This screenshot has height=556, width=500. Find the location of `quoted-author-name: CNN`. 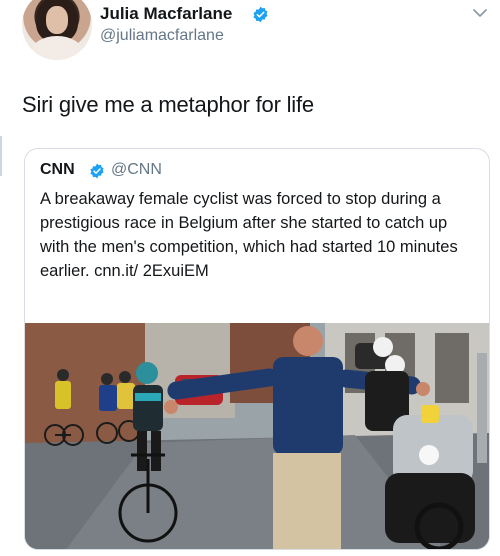

quoted-author-name: CNN is located at coordinates (57, 170).